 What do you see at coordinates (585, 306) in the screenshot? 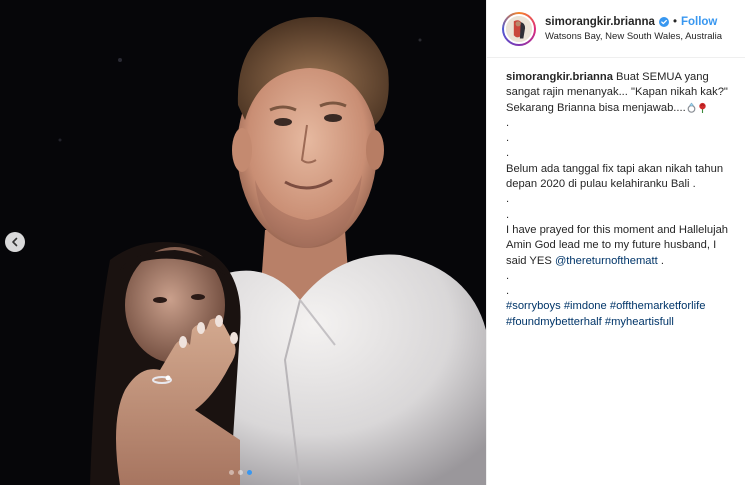
I see `hashtag-link: #imdone` at bounding box center [585, 306].